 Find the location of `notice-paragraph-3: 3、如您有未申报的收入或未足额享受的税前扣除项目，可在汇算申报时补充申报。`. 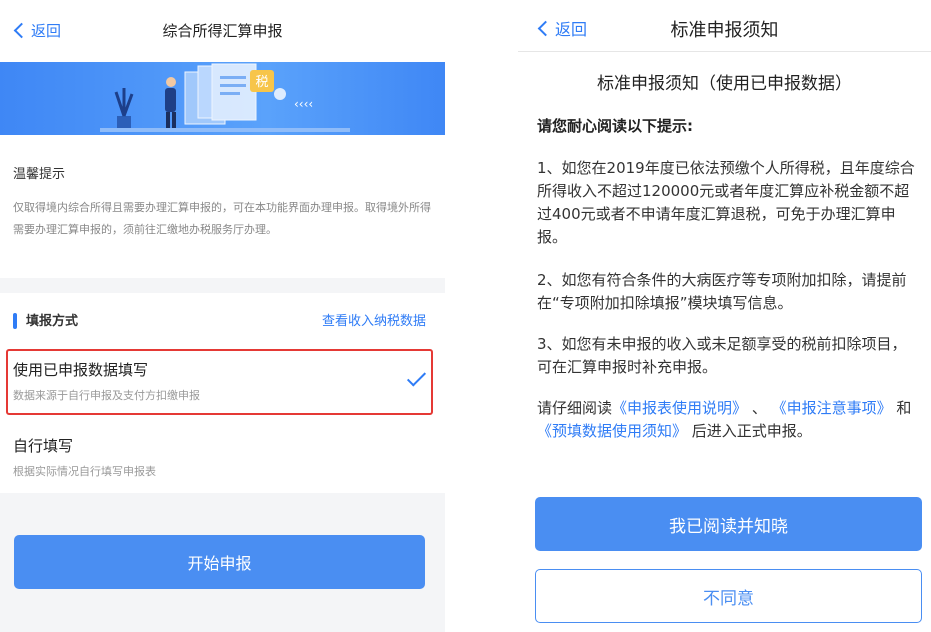

notice-paragraph-3: 3、如您有未申报的收入或未足额享受的税前扣除项目，可在汇算申报时补充申报。 is located at coordinates (722, 355).